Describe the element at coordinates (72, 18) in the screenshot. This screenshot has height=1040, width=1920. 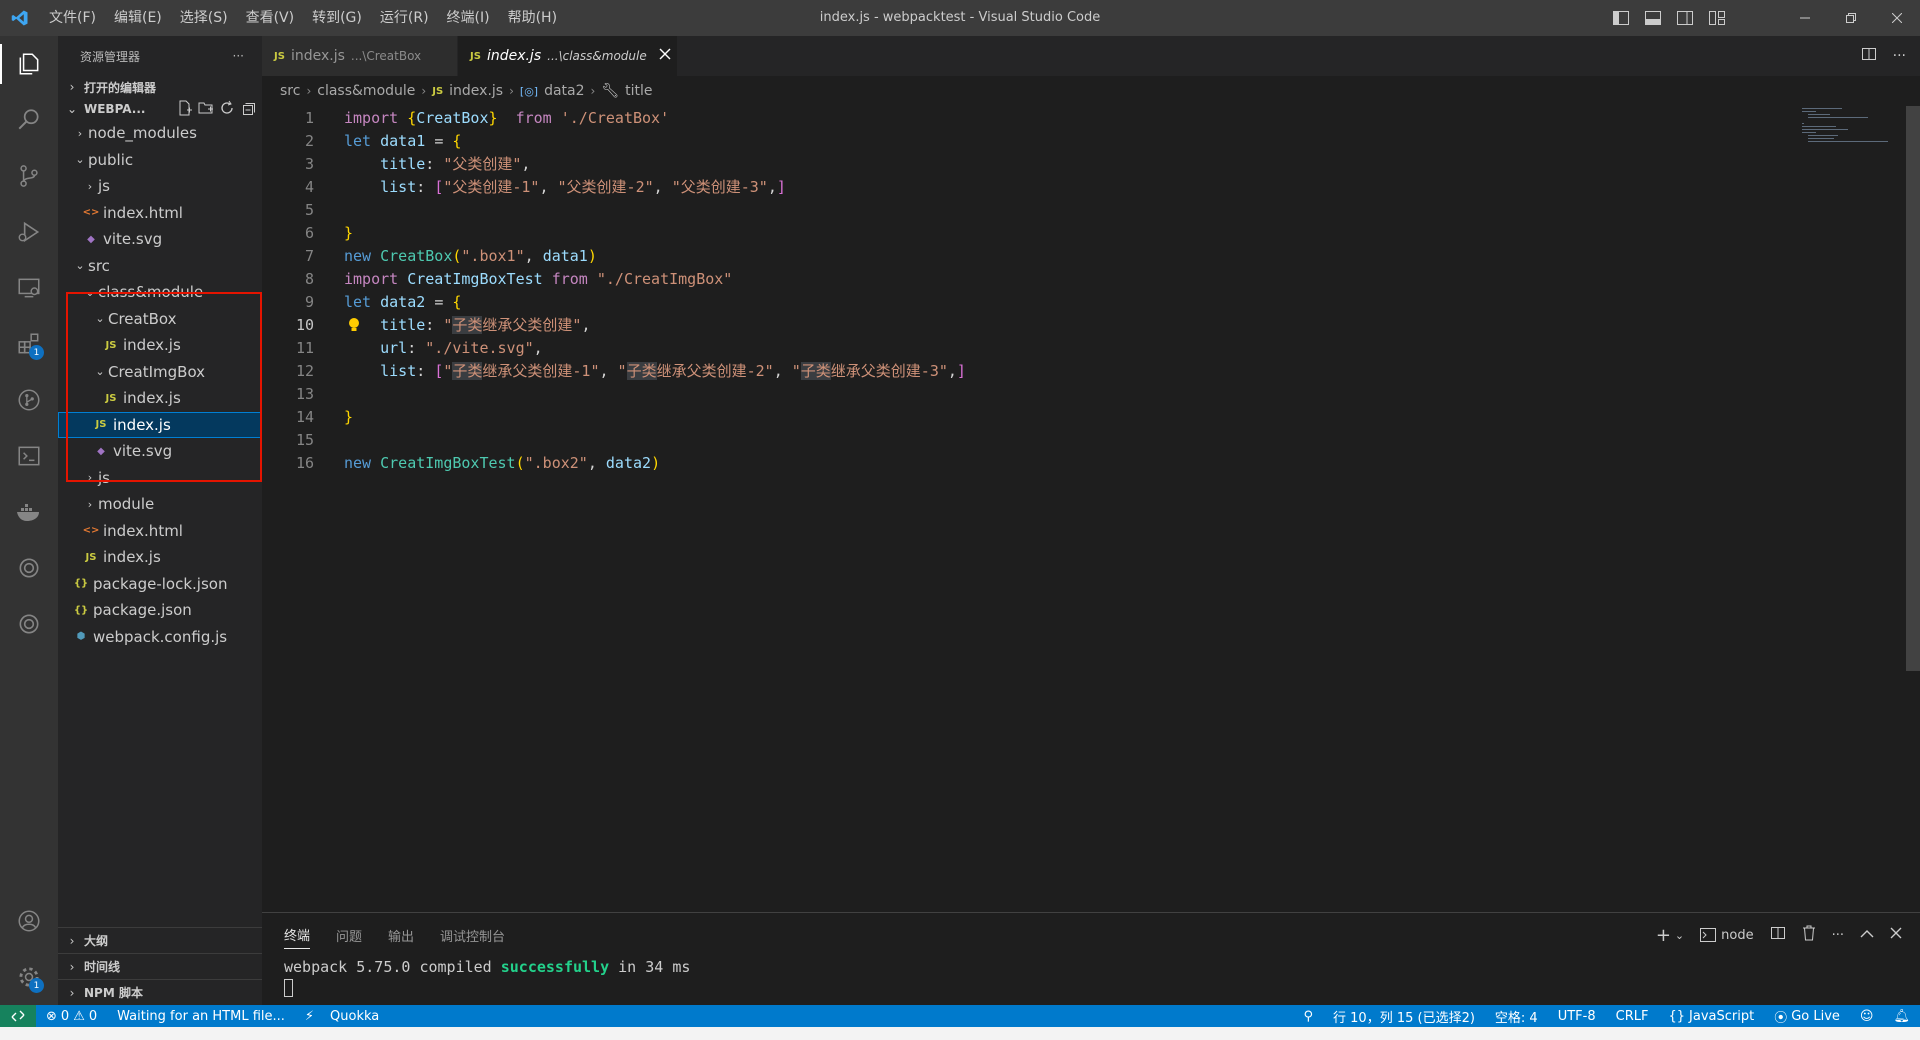
I see `menu-file: 文件(F)` at that location.